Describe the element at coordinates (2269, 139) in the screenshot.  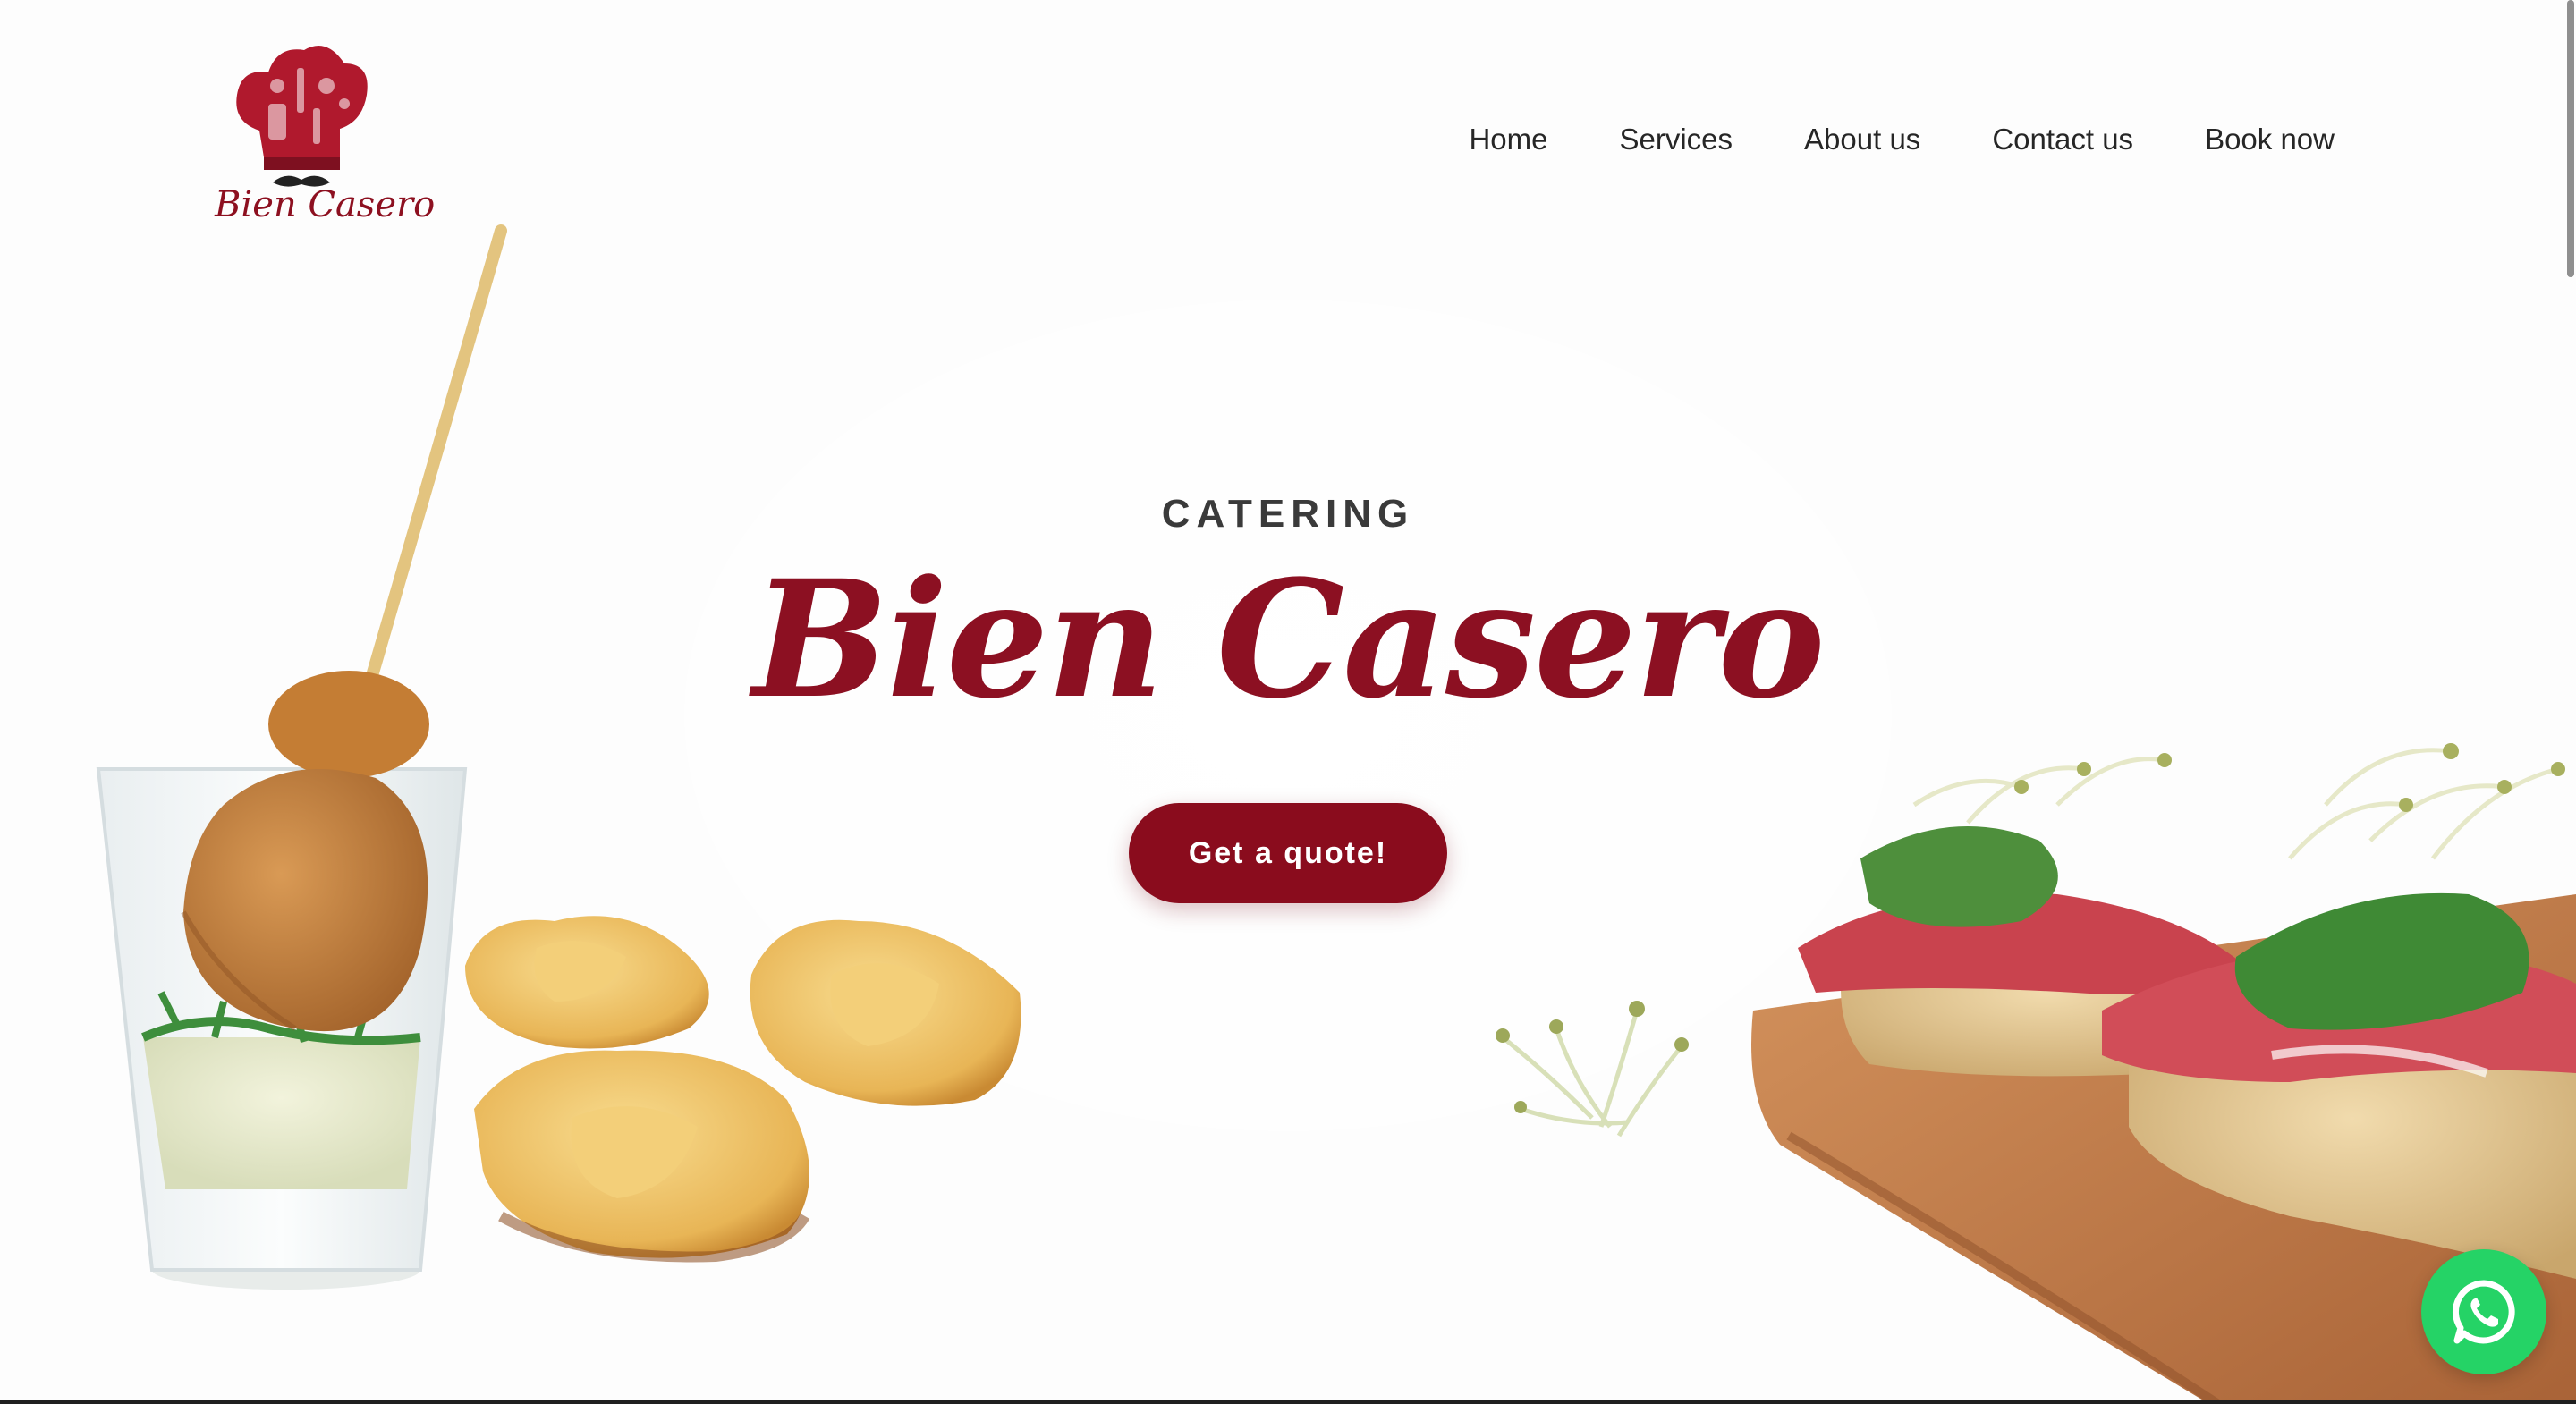
I see `nav-book-now-link: Book now` at that location.